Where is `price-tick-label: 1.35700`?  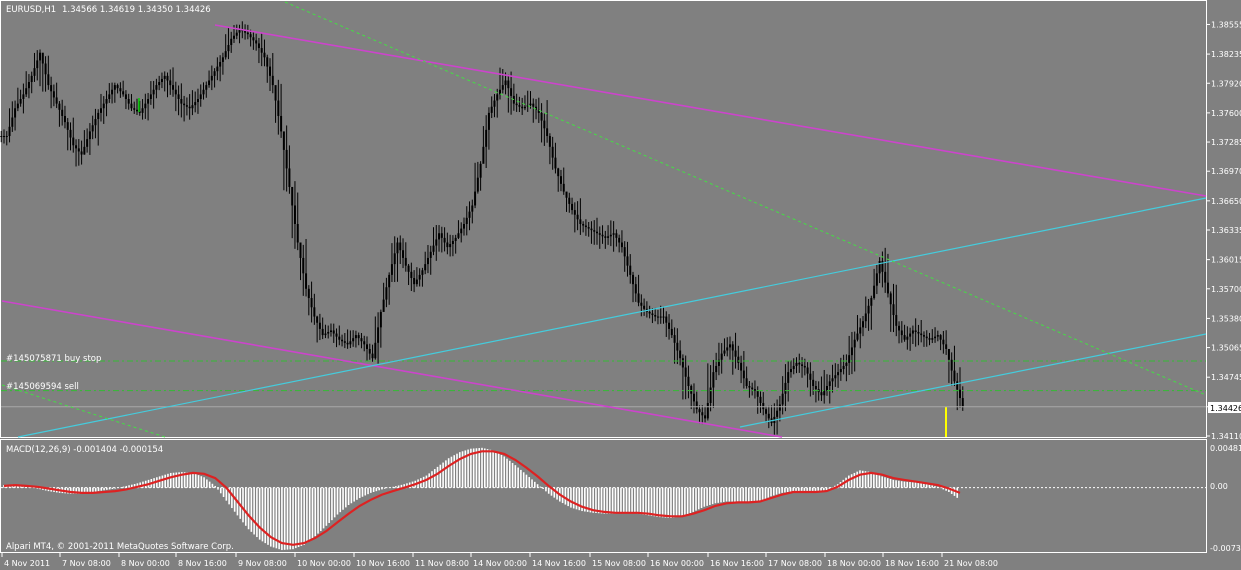 price-tick-label: 1.35700 is located at coordinates (1226, 289).